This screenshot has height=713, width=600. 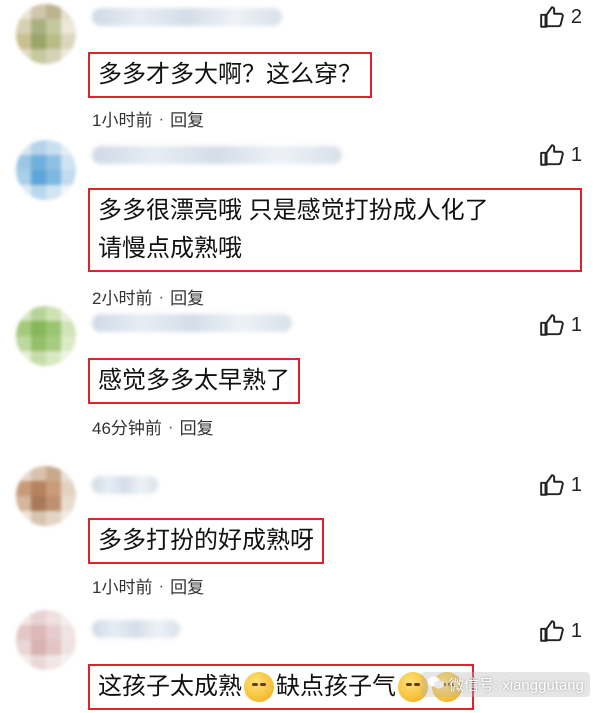 What do you see at coordinates (194, 381) in the screenshot?
I see `comment-text: 感觉多多太早熟了` at bounding box center [194, 381].